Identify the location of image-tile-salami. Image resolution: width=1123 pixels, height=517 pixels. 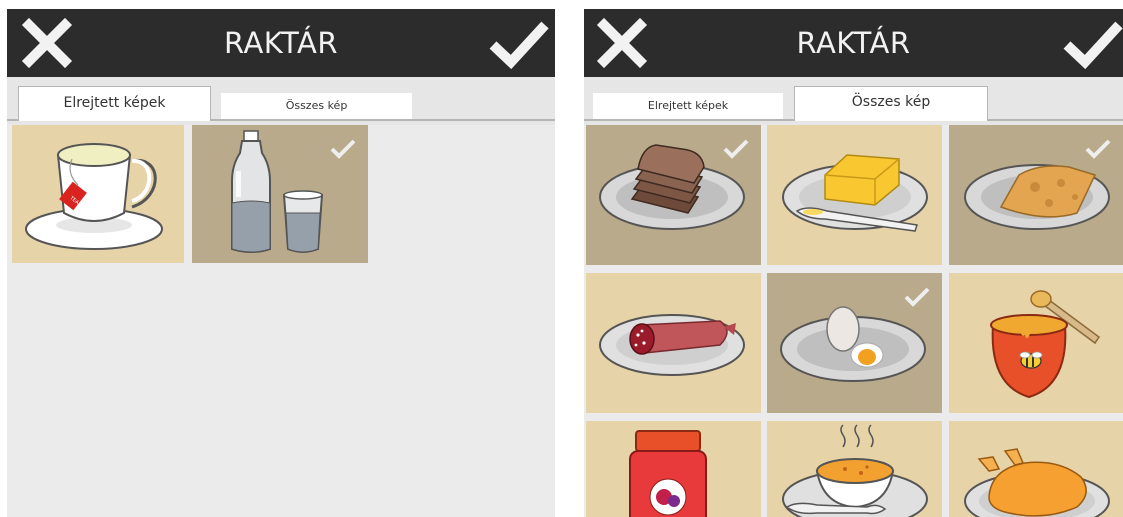
(673, 343).